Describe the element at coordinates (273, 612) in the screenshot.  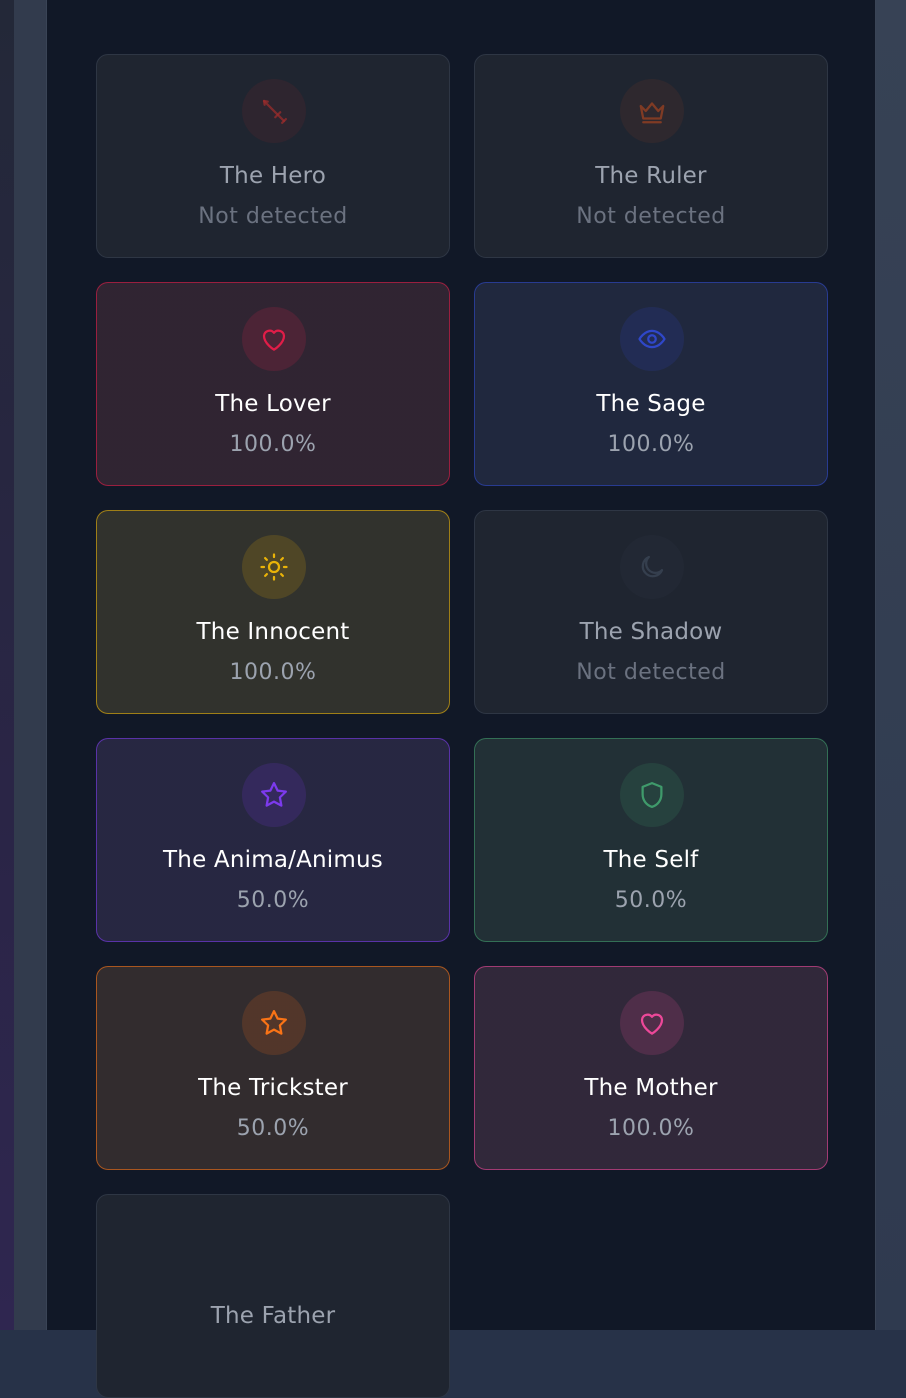
I see `archetype-card-innocent: The Innocent 100.0%` at that location.